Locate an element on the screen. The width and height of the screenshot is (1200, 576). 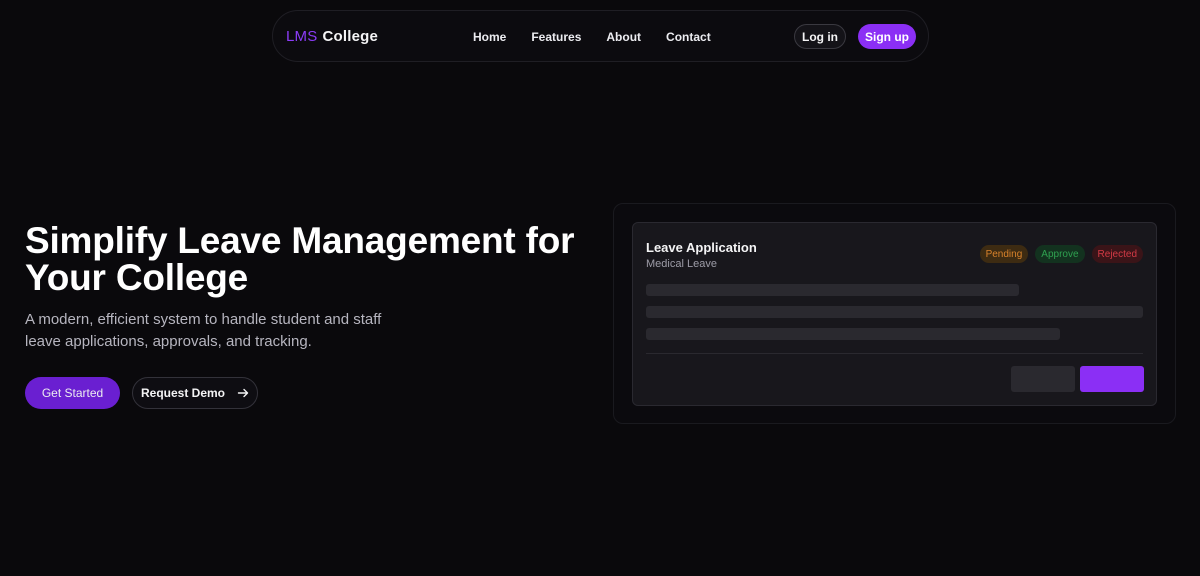
status-badge-pending: Pending is located at coordinates (1004, 254).